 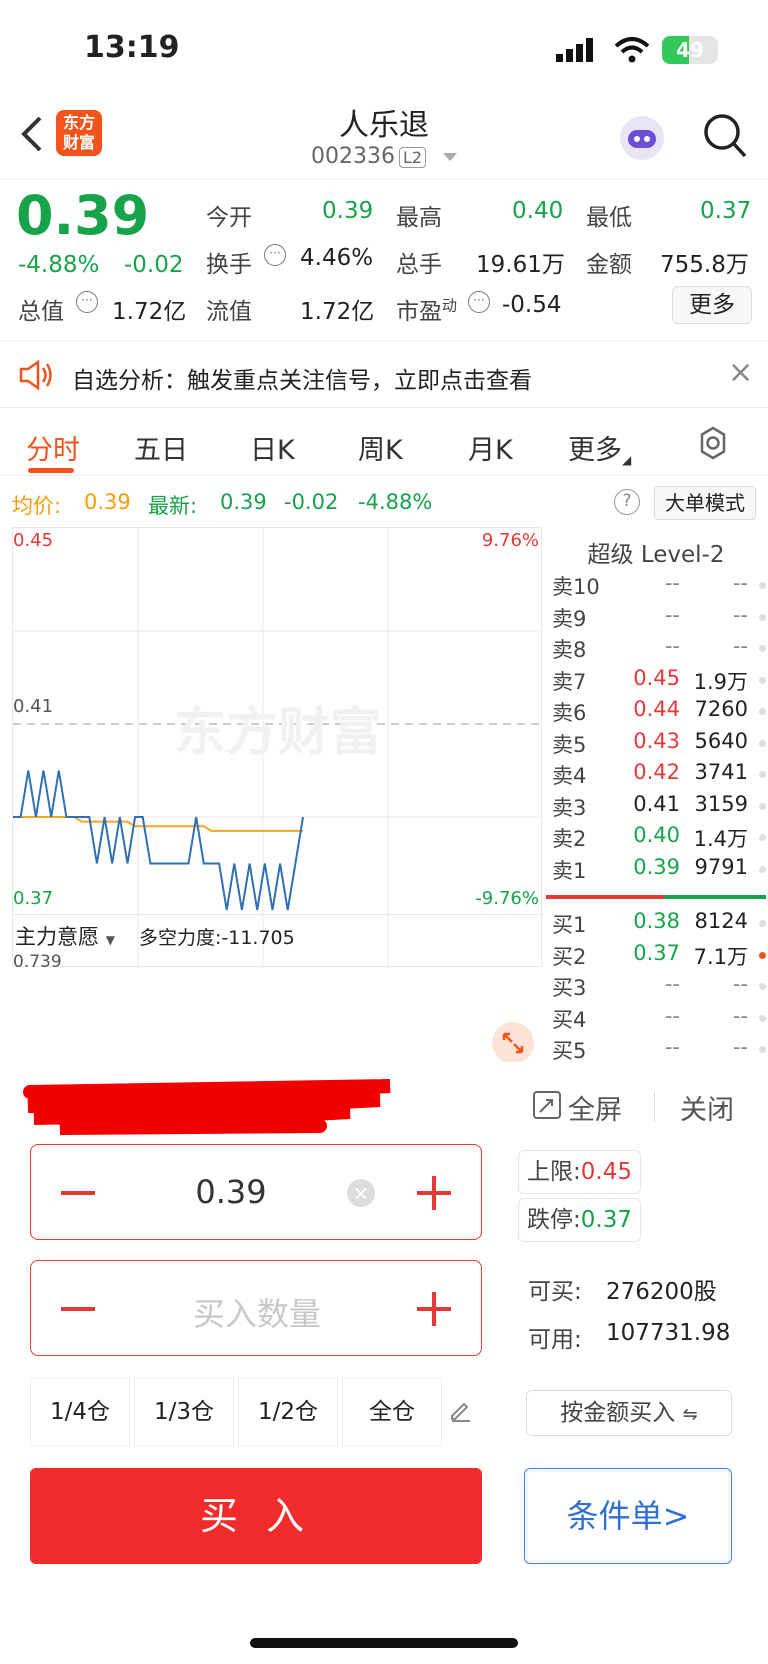 I want to click on ask-row: 卖4 0.42 3741, so click(x=656, y=775).